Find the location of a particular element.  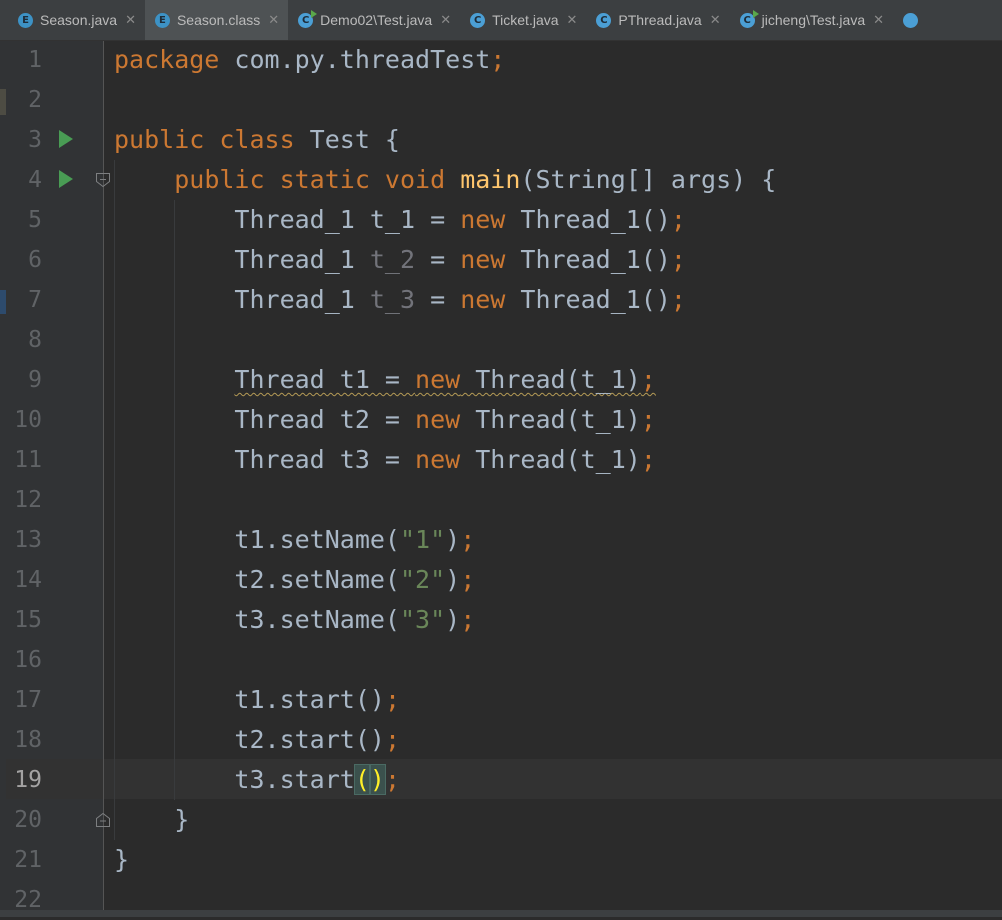

code-line: 2 is located at coordinates (501, 100).